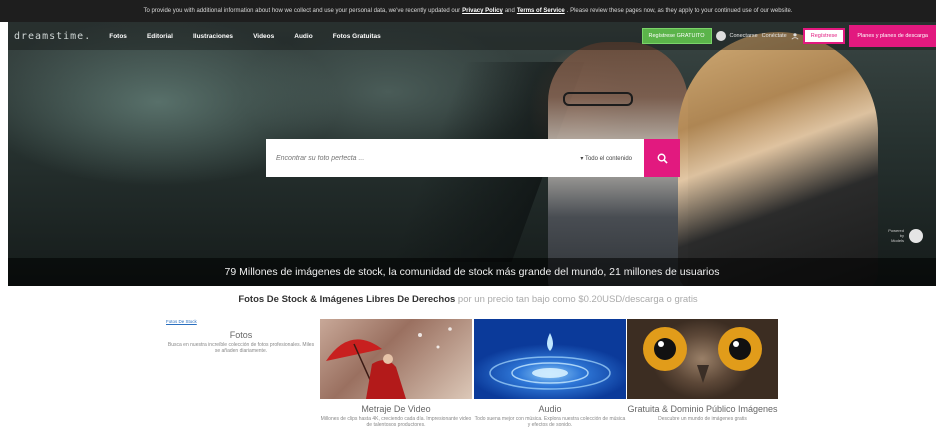 The width and height of the screenshot is (936, 442). Describe the element at coordinates (396, 409) in the screenshot. I see `category-video-title: Metraje De Video` at that location.